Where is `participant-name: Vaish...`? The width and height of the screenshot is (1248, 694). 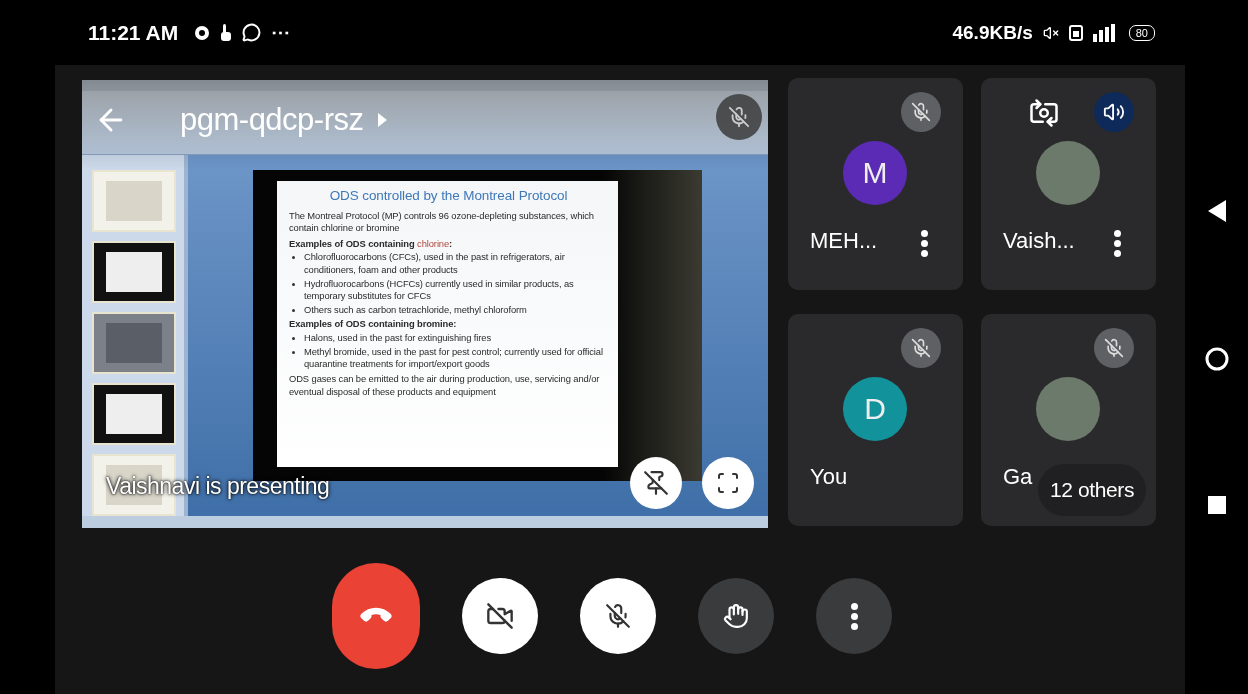
participant-name: Vaish... is located at coordinates (1039, 241).